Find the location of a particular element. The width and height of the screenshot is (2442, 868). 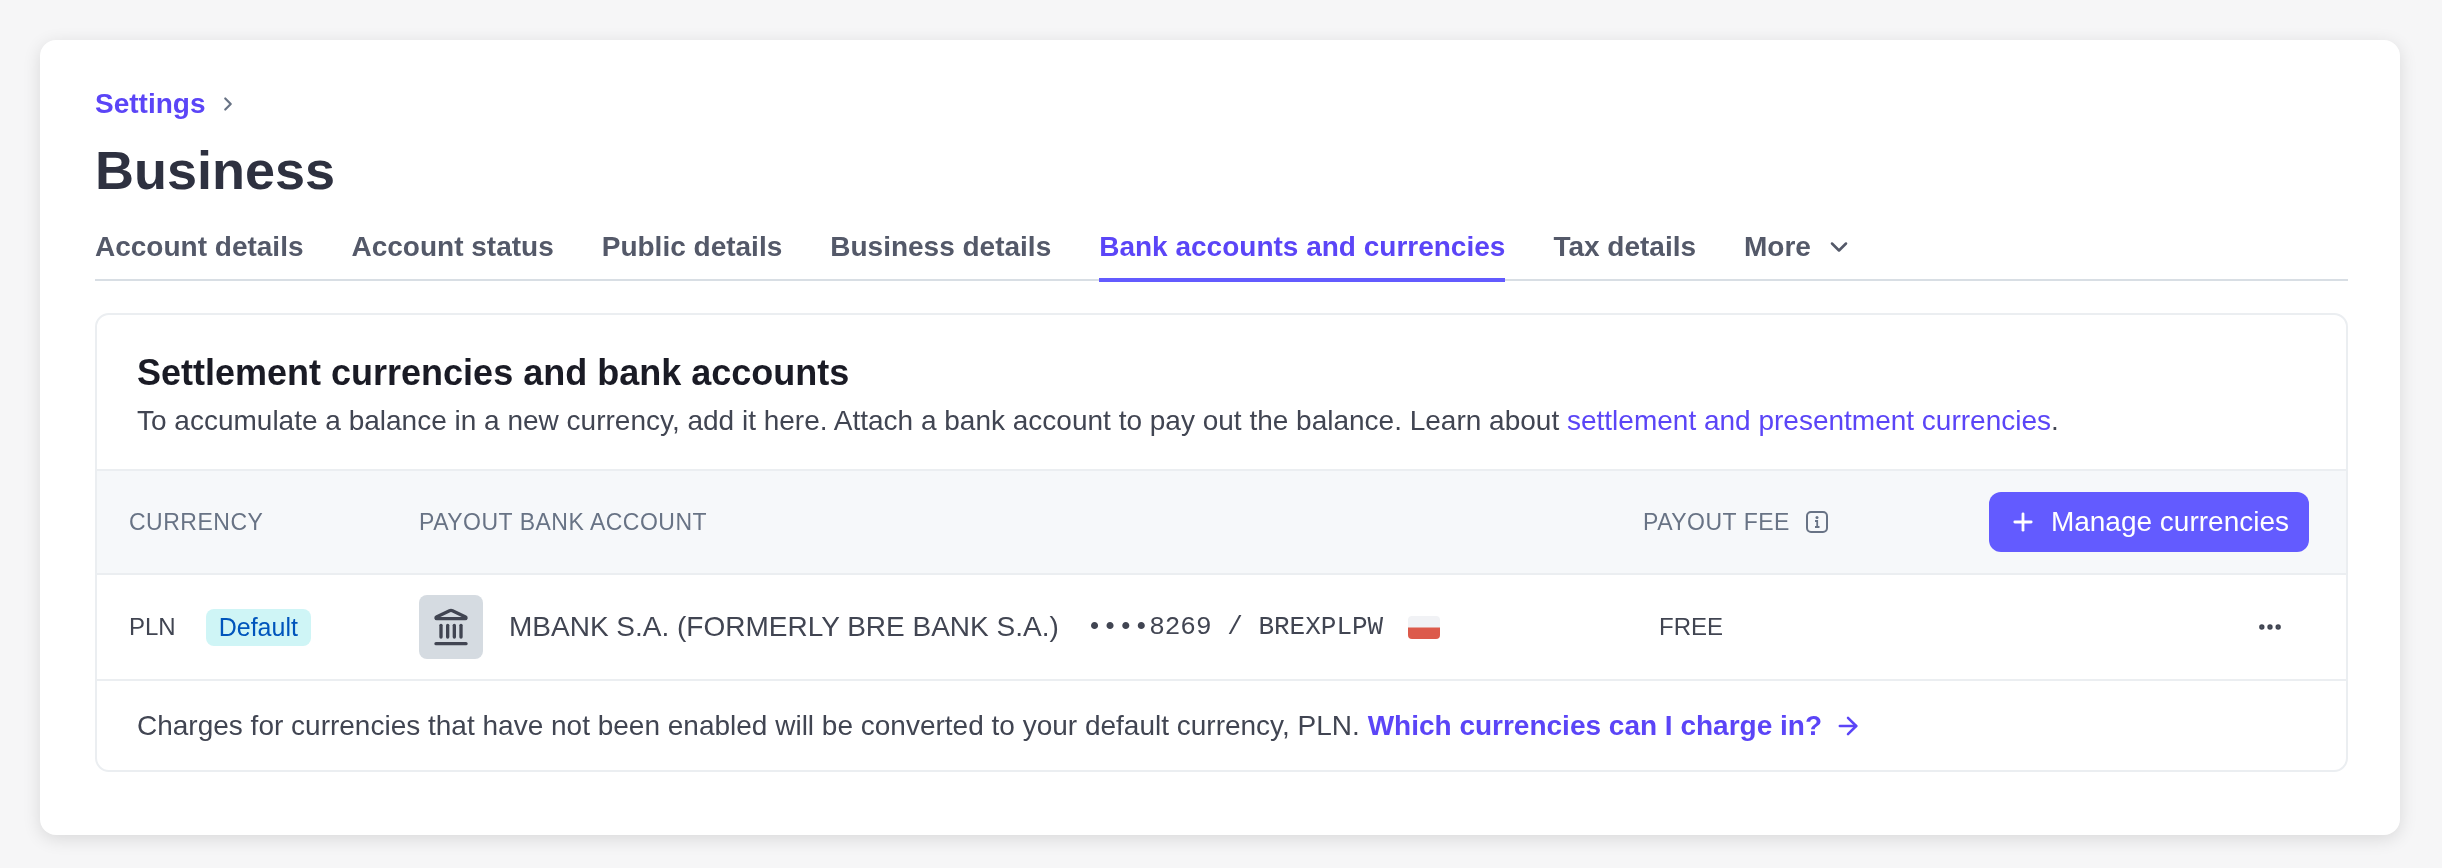

help-link: Which currencies can I charge in? is located at coordinates (1614, 725).